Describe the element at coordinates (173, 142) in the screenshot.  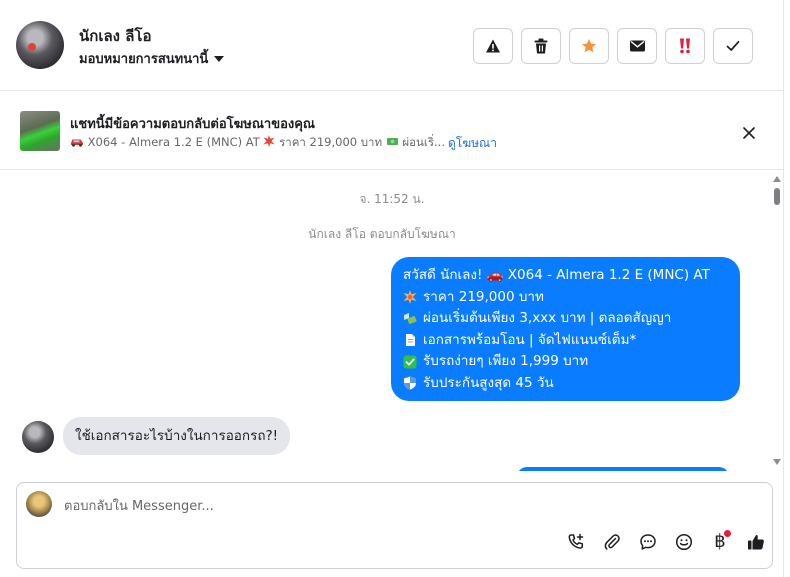
I see `ad-car-model: X064 - Almera 1.2 E (MNC) AT` at that location.